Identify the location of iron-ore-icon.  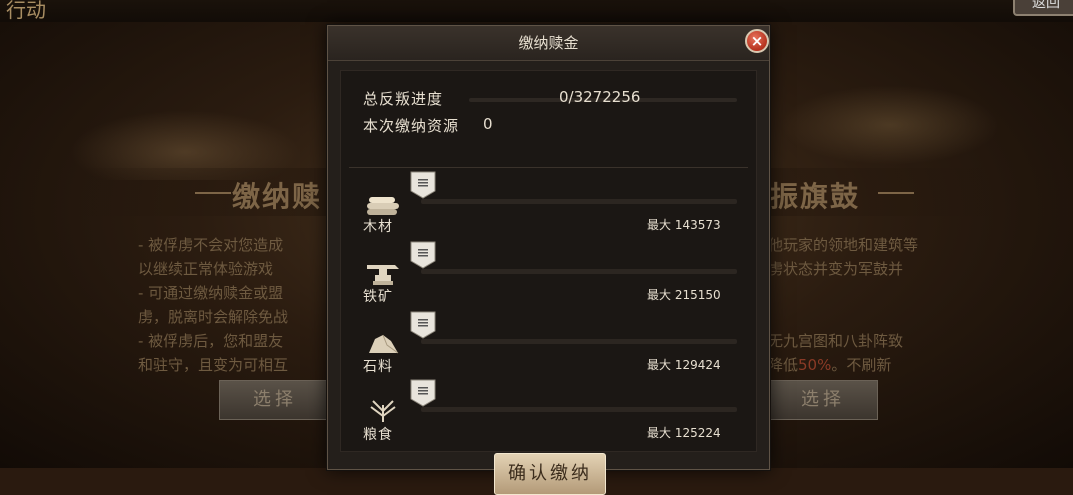
(383, 275).